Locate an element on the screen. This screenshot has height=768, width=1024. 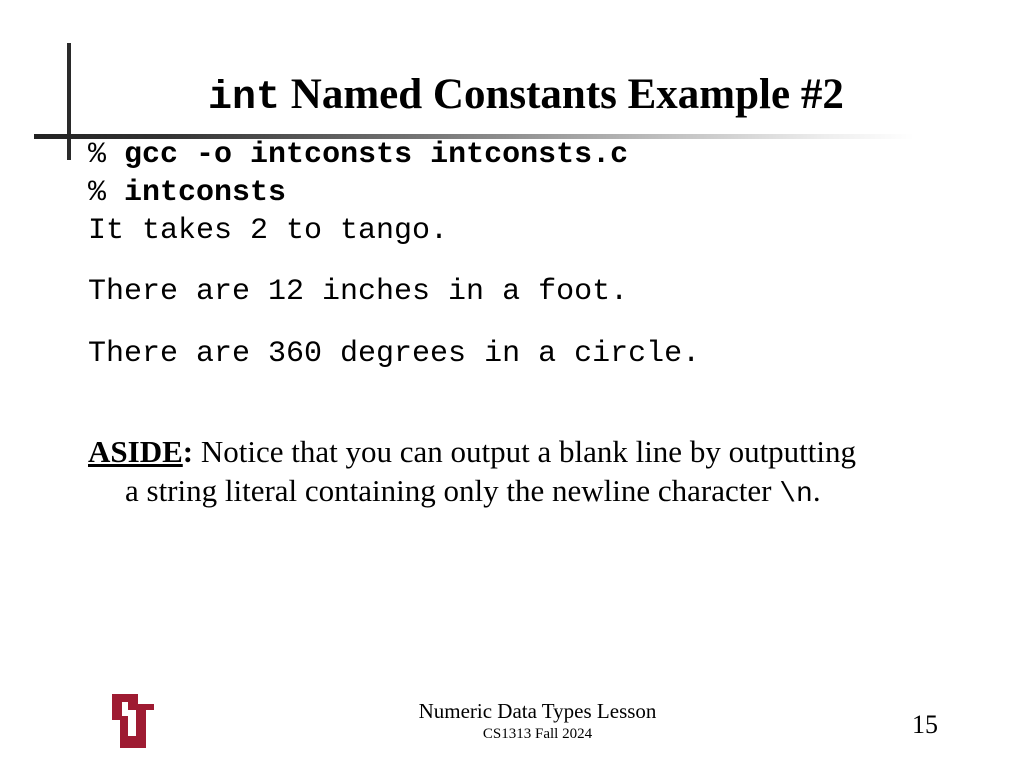
footer-subtitle: CS1313 Fall 2024 is located at coordinates (537, 734).